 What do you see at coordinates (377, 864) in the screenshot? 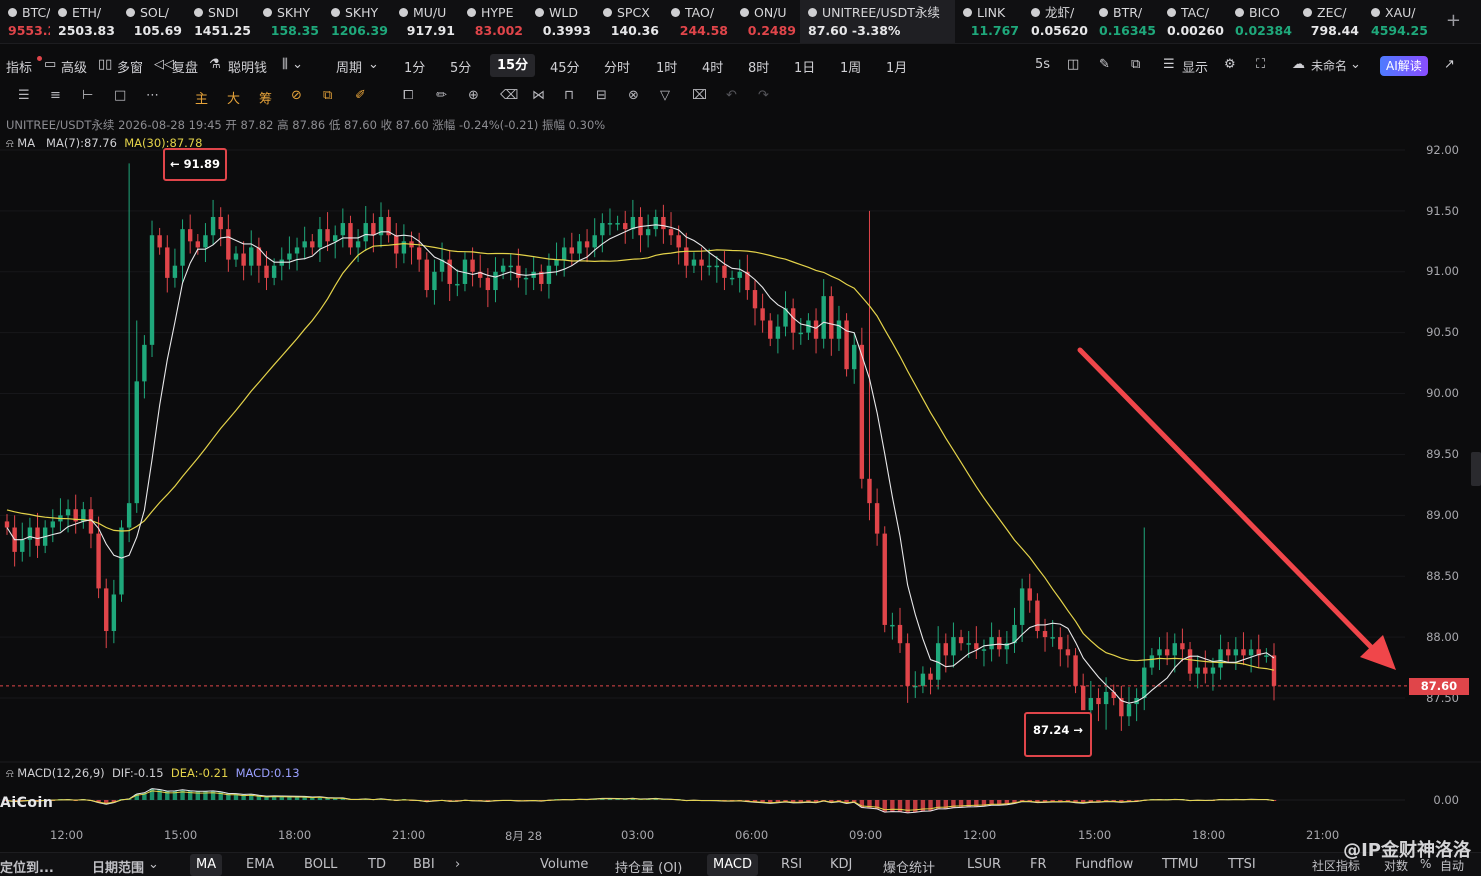
I see `indicator-td: TD` at bounding box center [377, 864].